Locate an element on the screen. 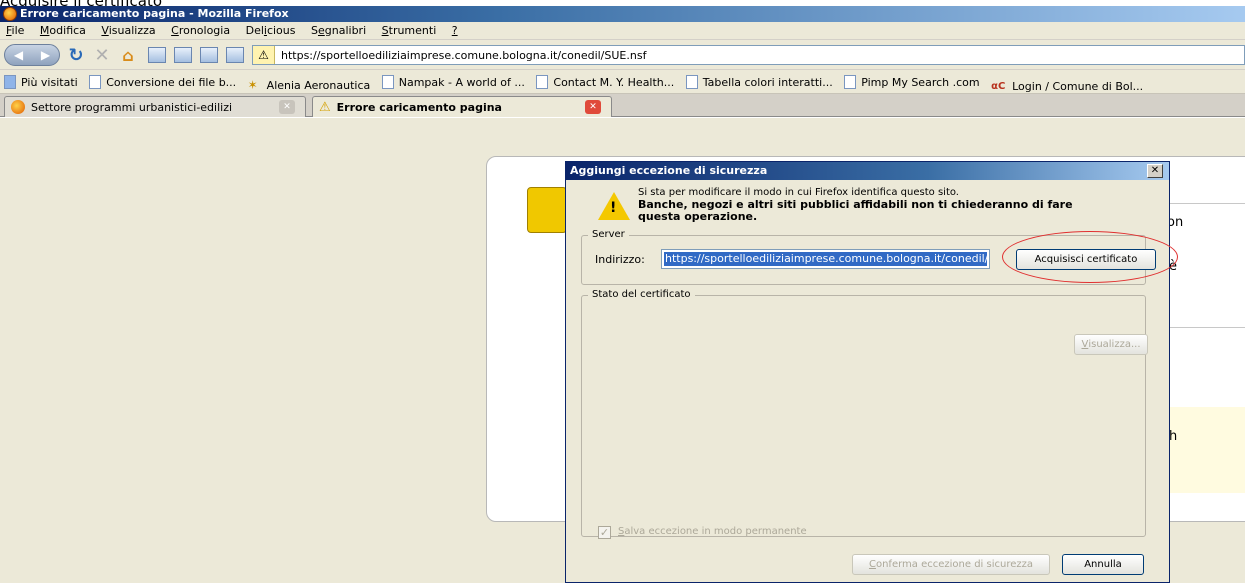 Image resolution: width=1245 pixels, height=583 pixels. highlight-circle is located at coordinates (1090, 257).